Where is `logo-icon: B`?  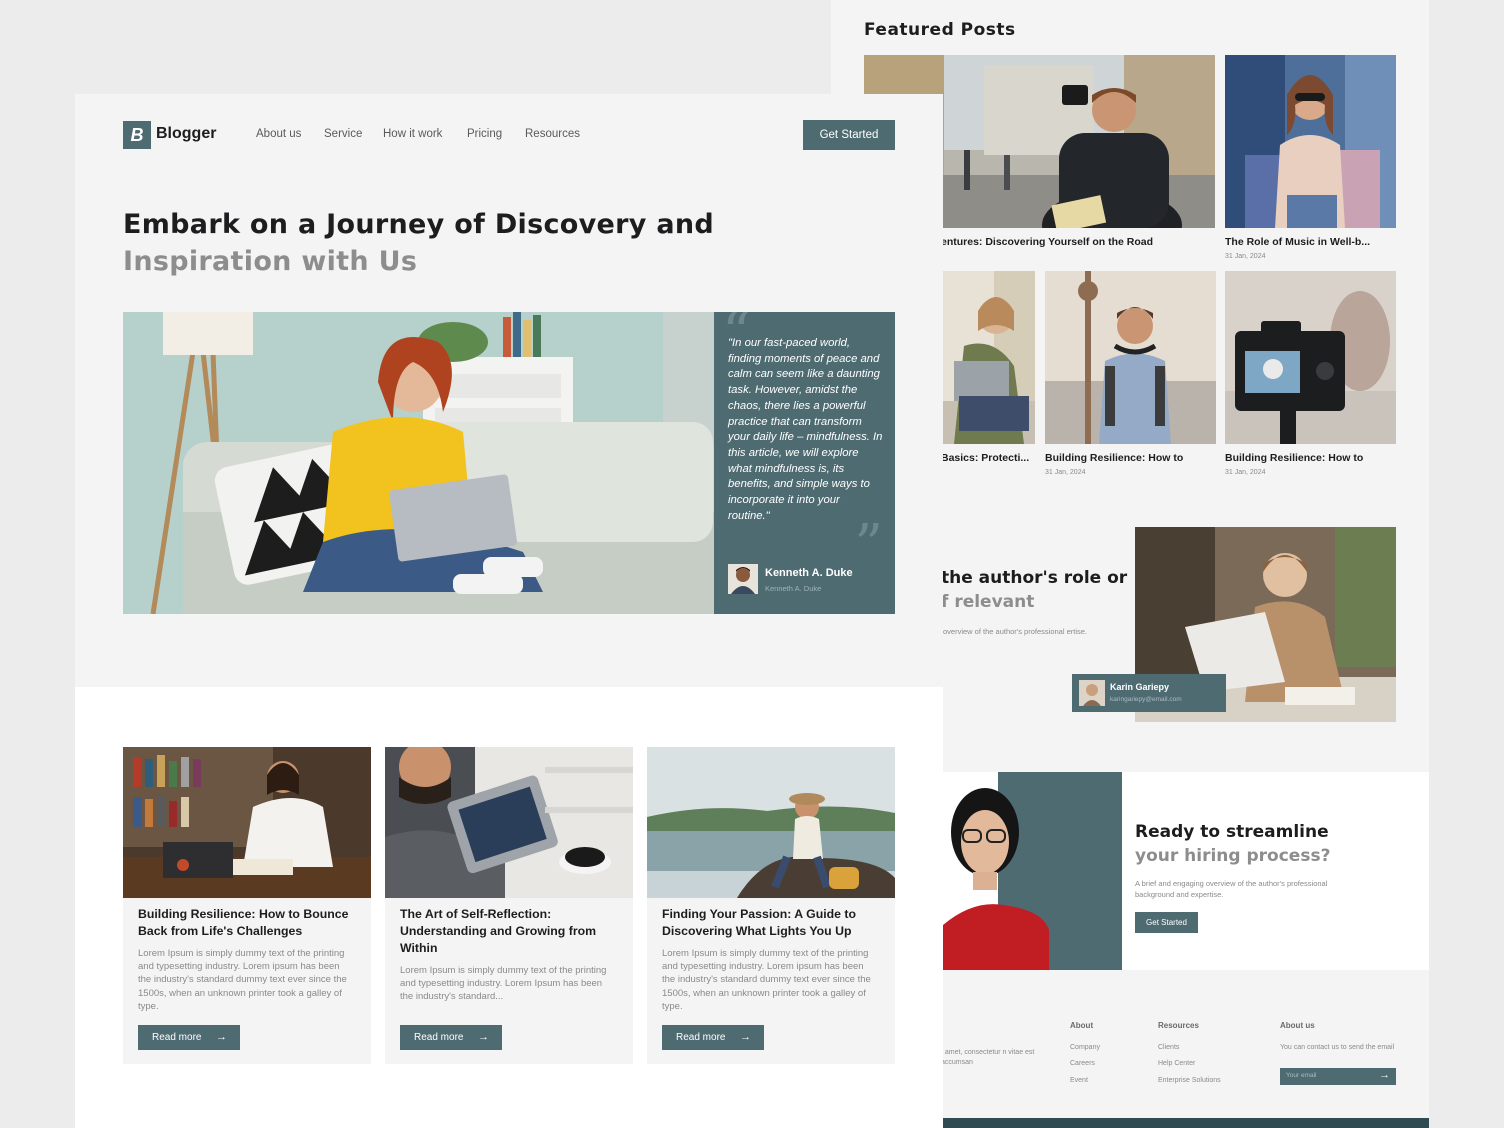 logo-icon: B is located at coordinates (137, 135).